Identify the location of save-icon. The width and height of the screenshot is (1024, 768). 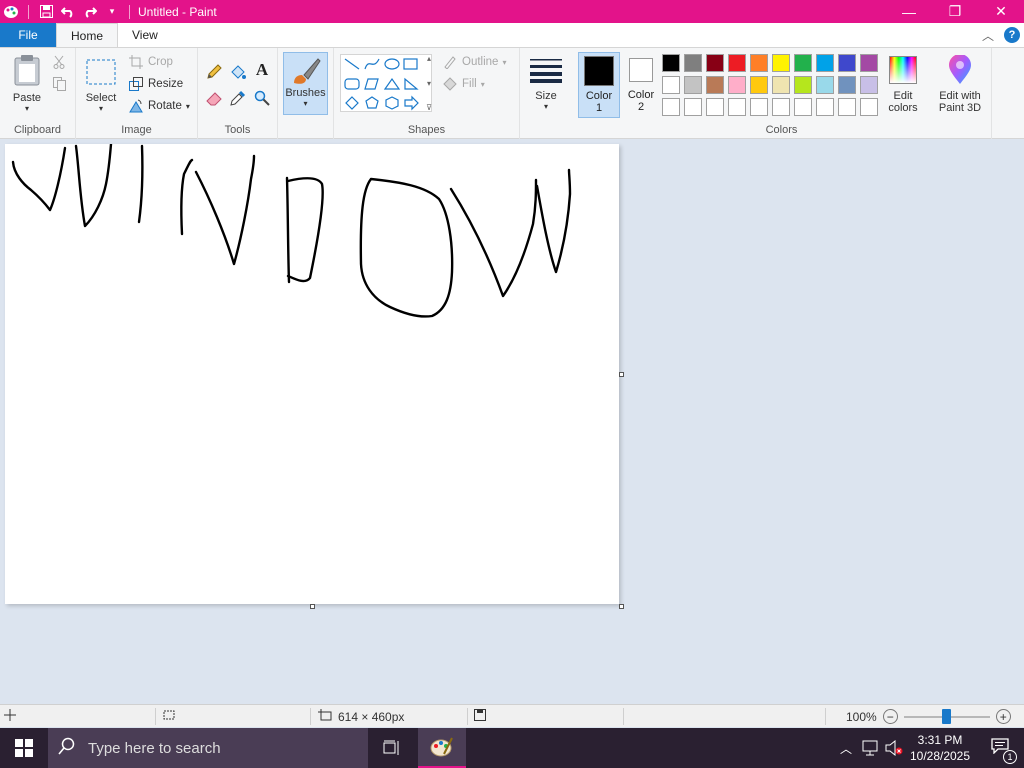
(46, 11).